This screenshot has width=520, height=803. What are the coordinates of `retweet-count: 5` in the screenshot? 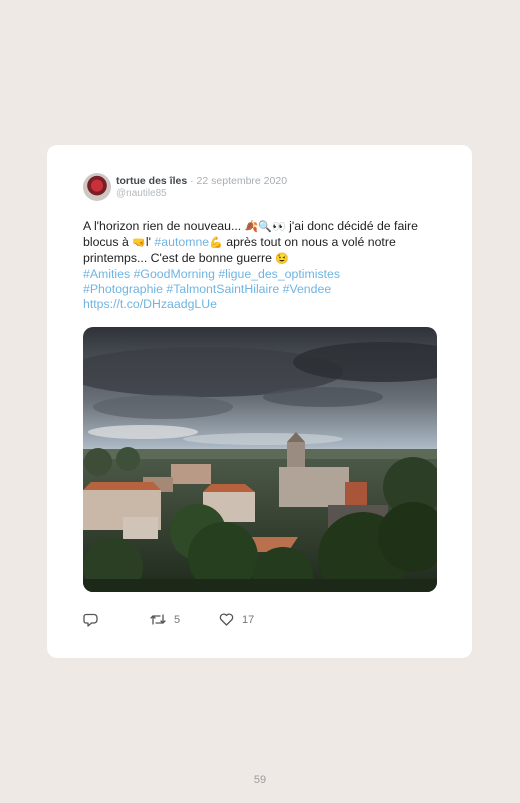 It's located at (177, 619).